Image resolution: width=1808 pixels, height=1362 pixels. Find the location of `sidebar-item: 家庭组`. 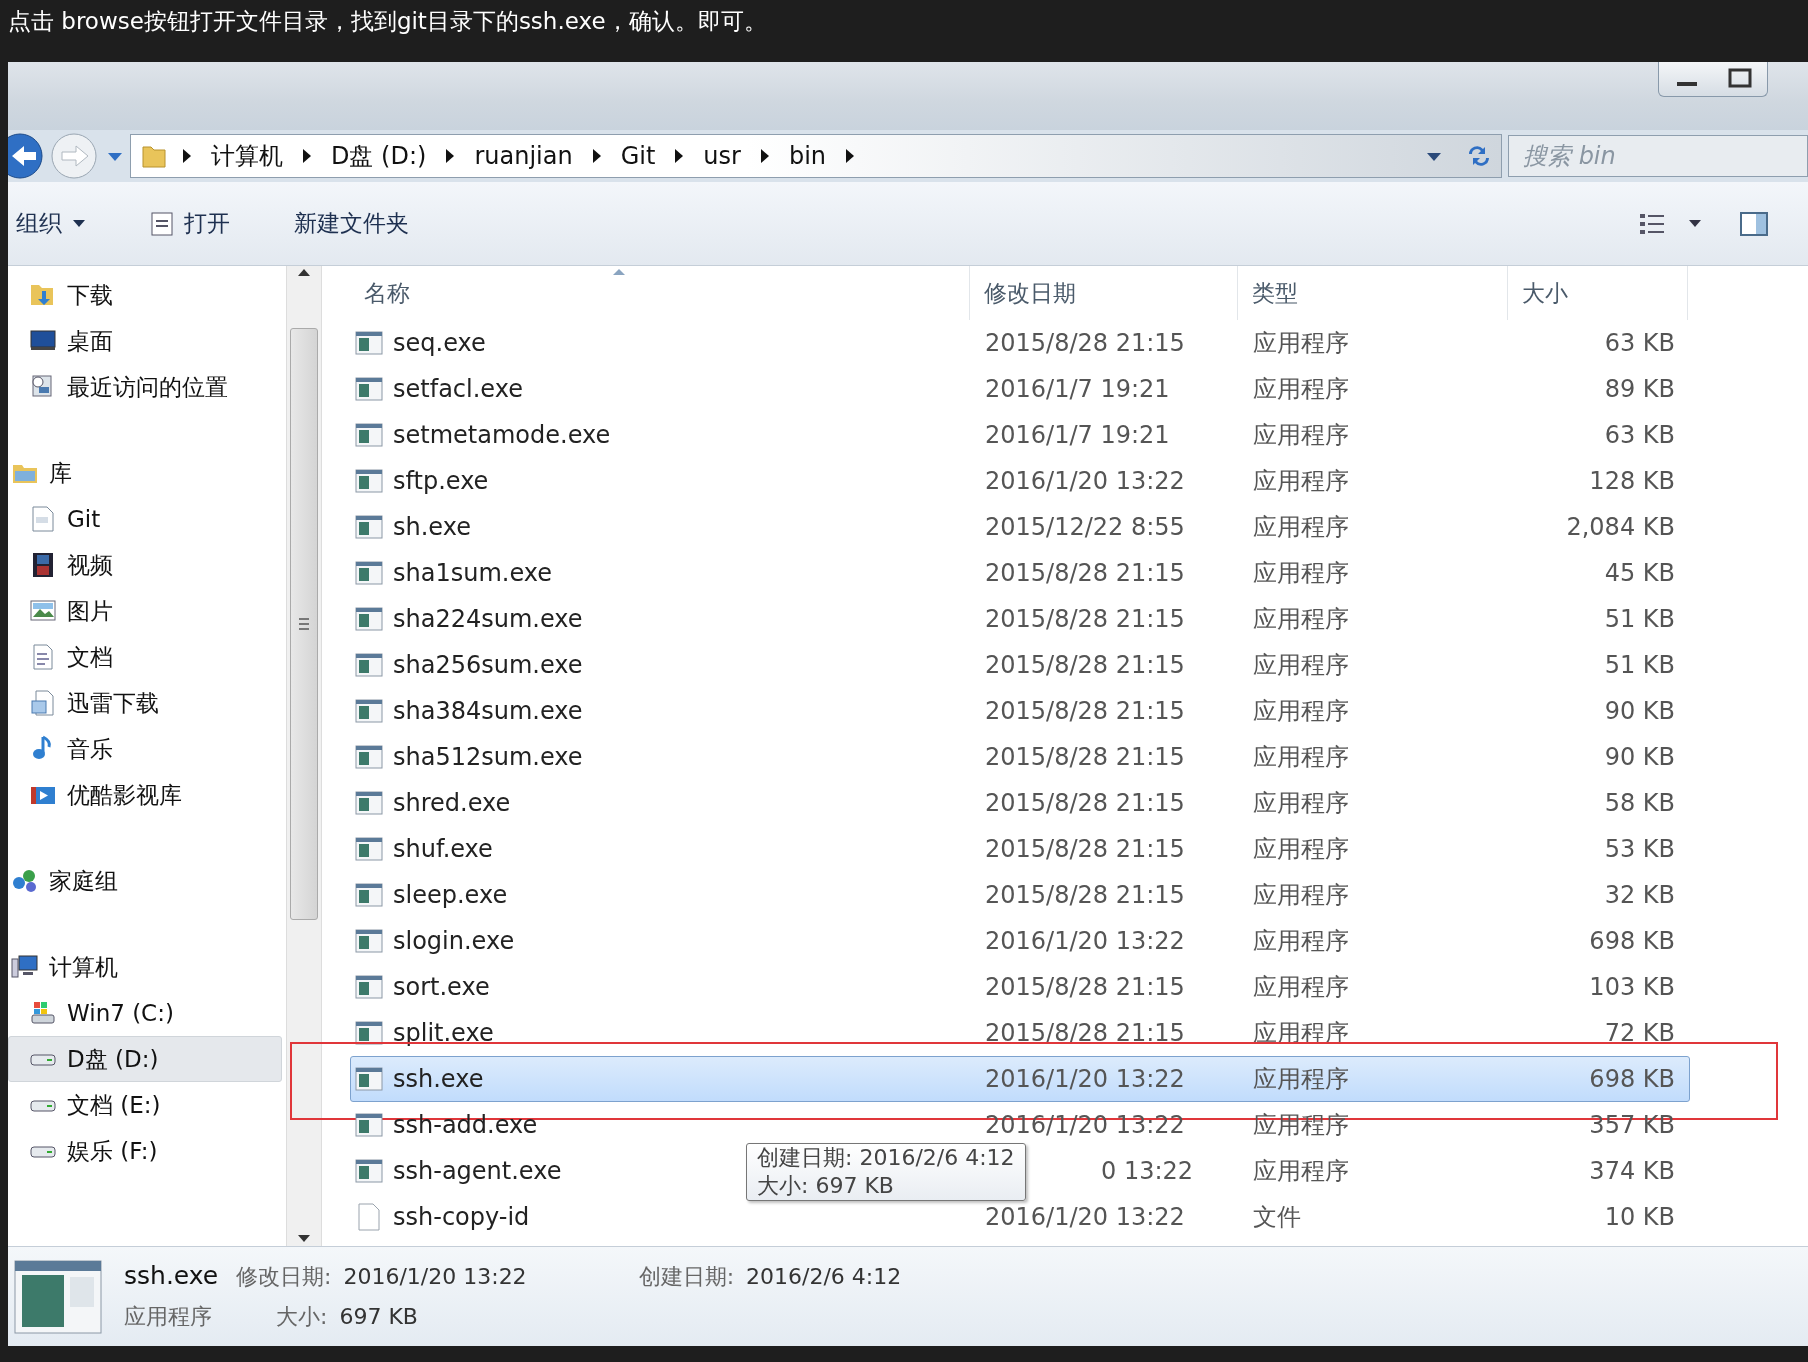

sidebar-item: 家庭组 is located at coordinates (145, 881).